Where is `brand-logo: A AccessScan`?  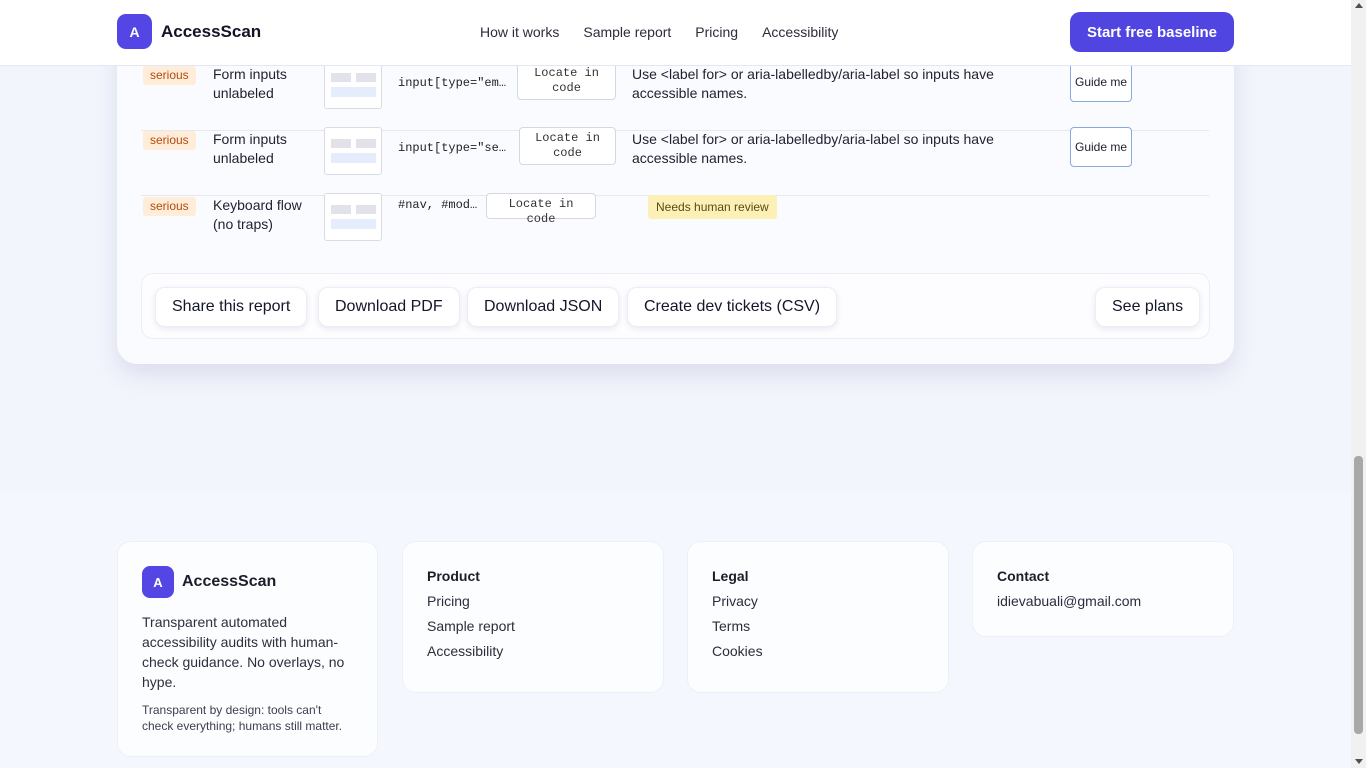 brand-logo: A AccessScan is located at coordinates (189, 31).